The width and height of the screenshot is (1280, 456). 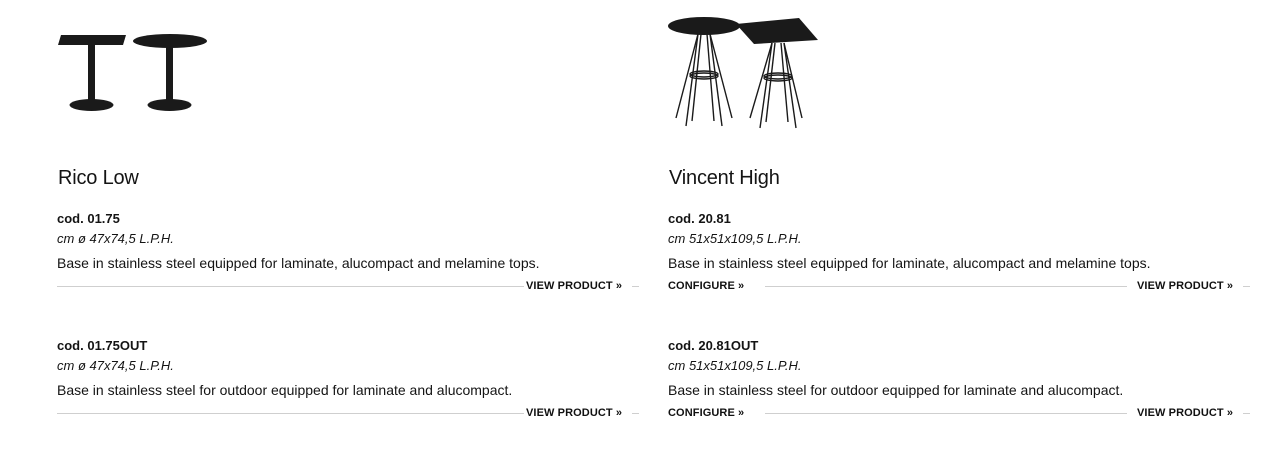 I want to click on product-title: Rico Low, so click(x=98, y=178).